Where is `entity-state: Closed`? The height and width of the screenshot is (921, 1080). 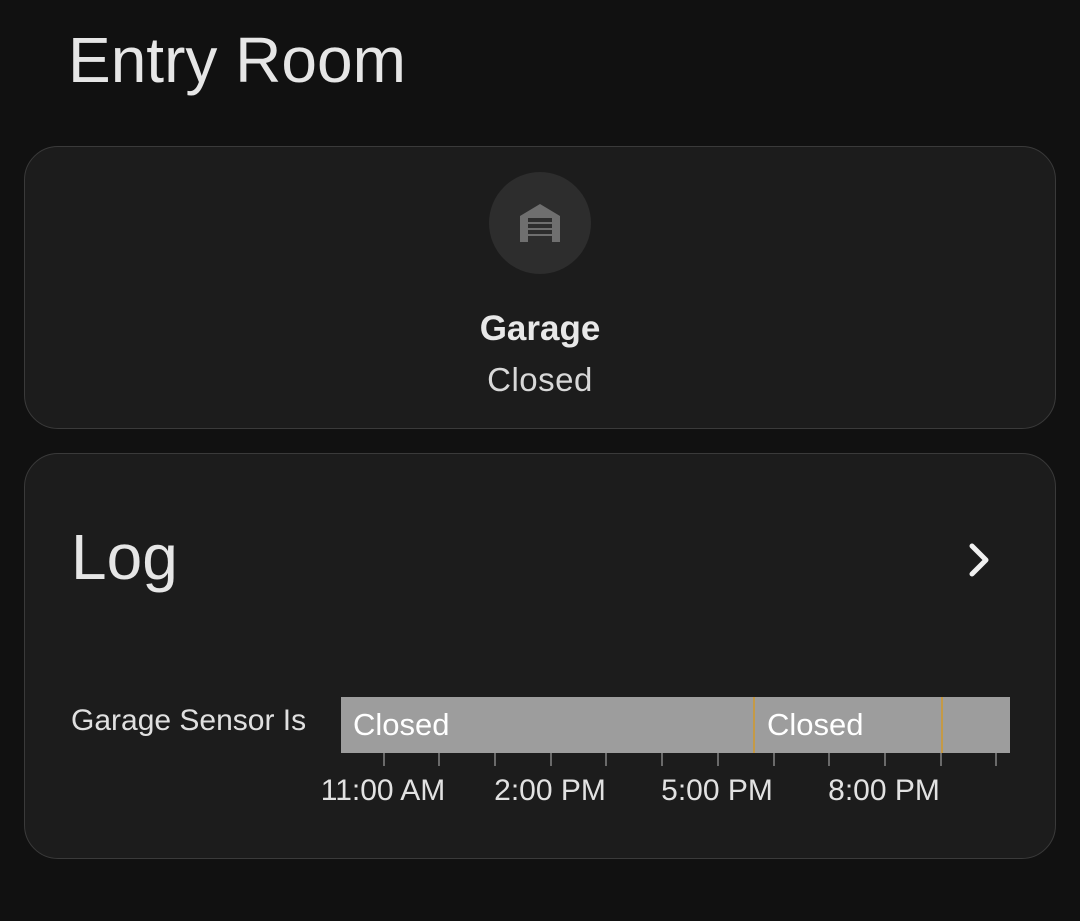
entity-state: Closed is located at coordinates (540, 379).